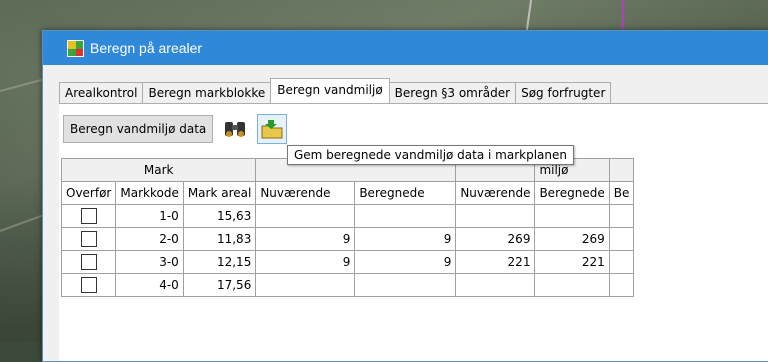 This screenshot has height=362, width=768. Describe the element at coordinates (101, 92) in the screenshot. I see `tab-arealkontrol: Arealkontrol` at that location.